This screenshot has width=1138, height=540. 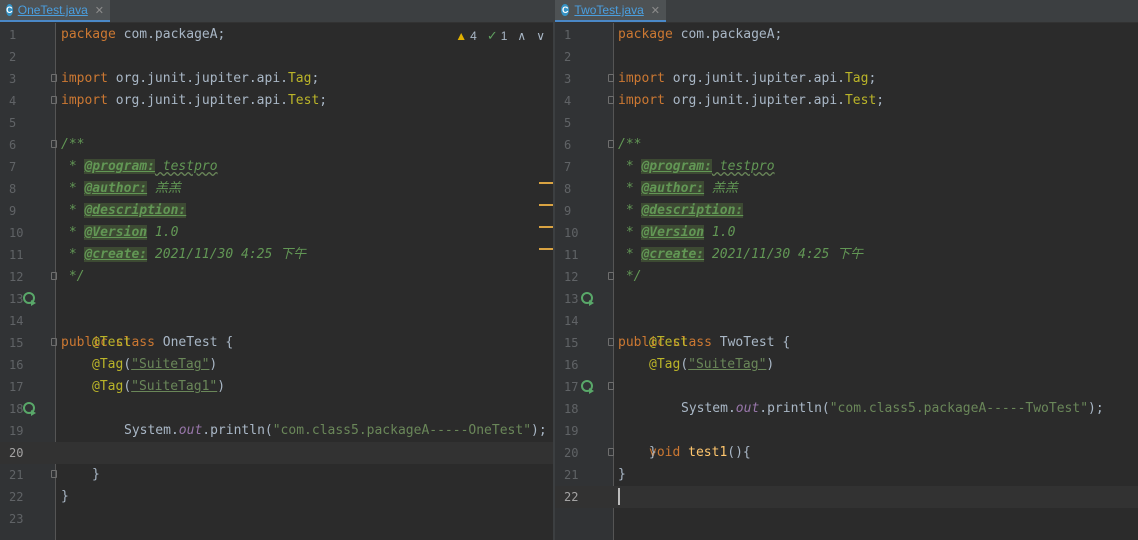 I want to click on code-line: 17 void test1(){, so click(x=846, y=418).